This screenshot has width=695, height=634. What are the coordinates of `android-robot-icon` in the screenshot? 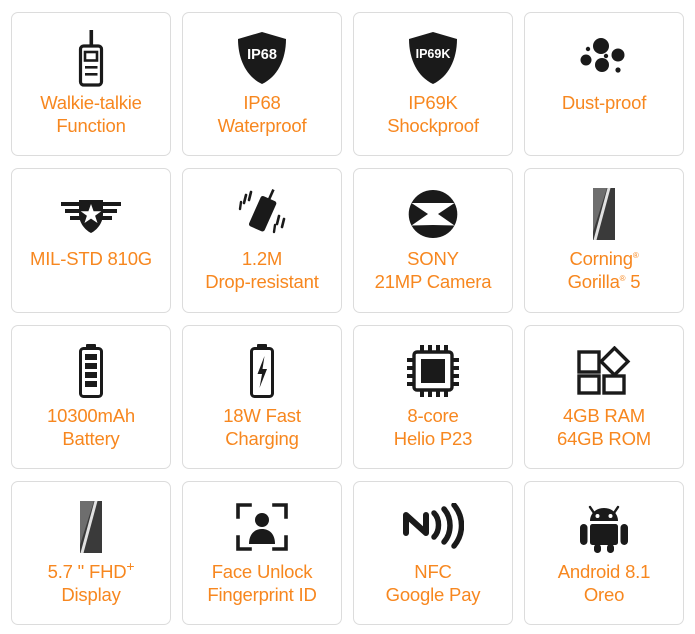 It's located at (604, 527).